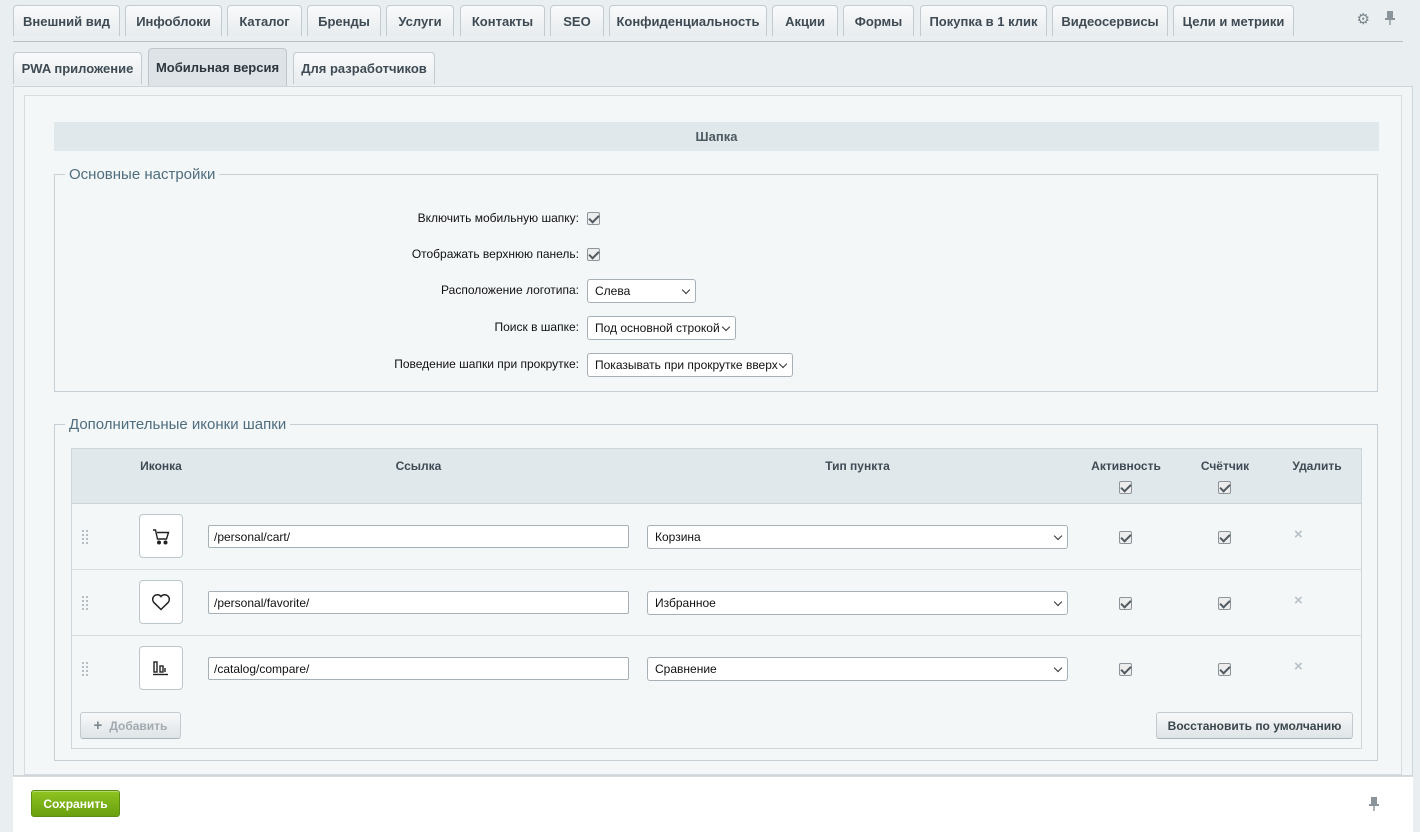 This screenshot has height=832, width=1420. Describe the element at coordinates (593, 254) in the screenshot. I see `show-top-panel-checkbox` at that location.